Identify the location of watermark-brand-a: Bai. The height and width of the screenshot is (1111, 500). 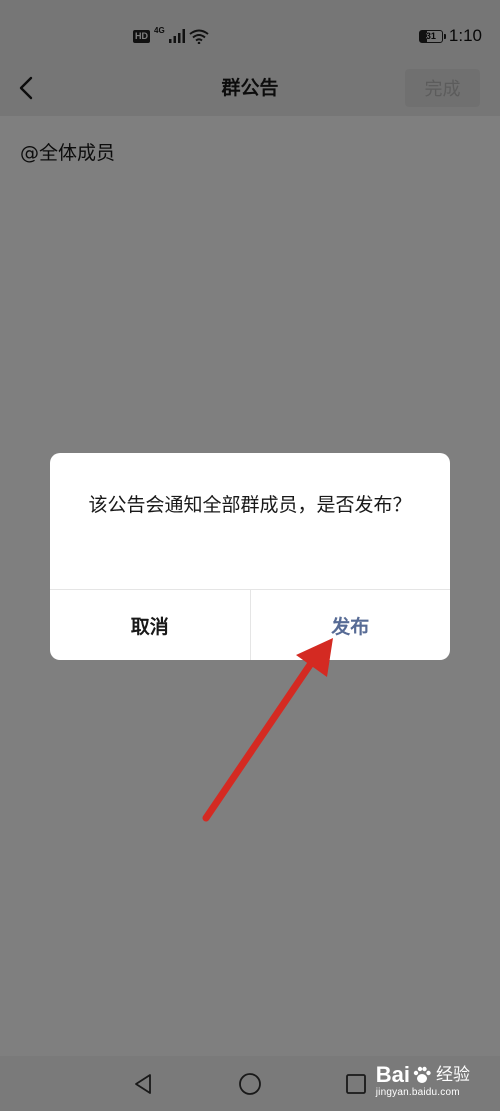
(392, 1074).